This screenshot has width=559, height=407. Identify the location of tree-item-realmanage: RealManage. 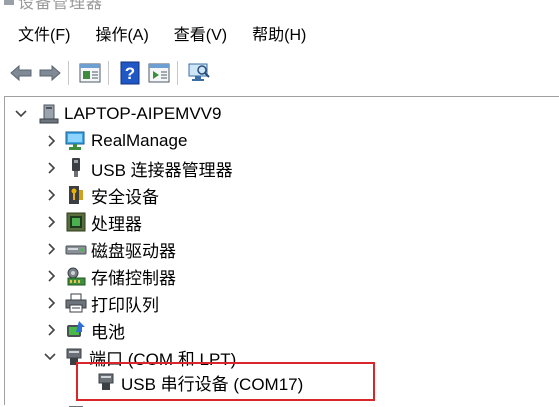
(116, 141).